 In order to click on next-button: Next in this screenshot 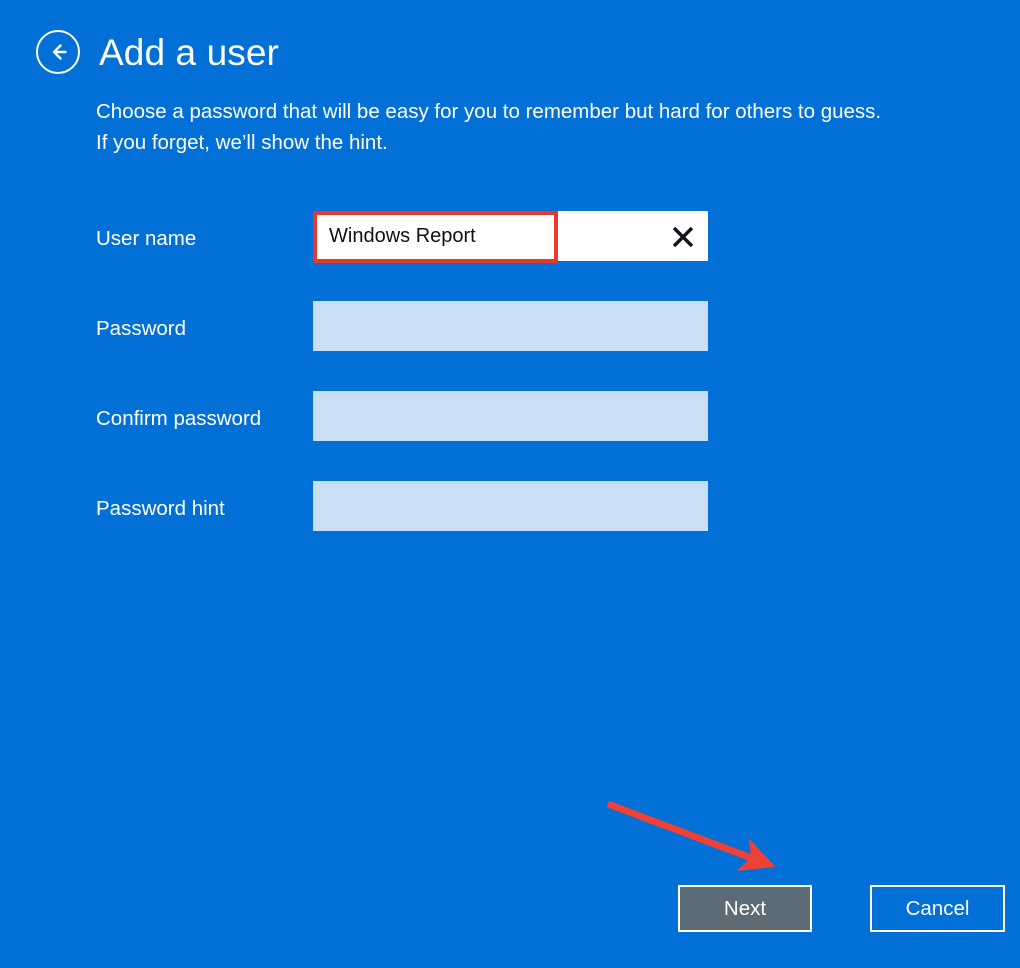, I will do `click(745, 908)`.